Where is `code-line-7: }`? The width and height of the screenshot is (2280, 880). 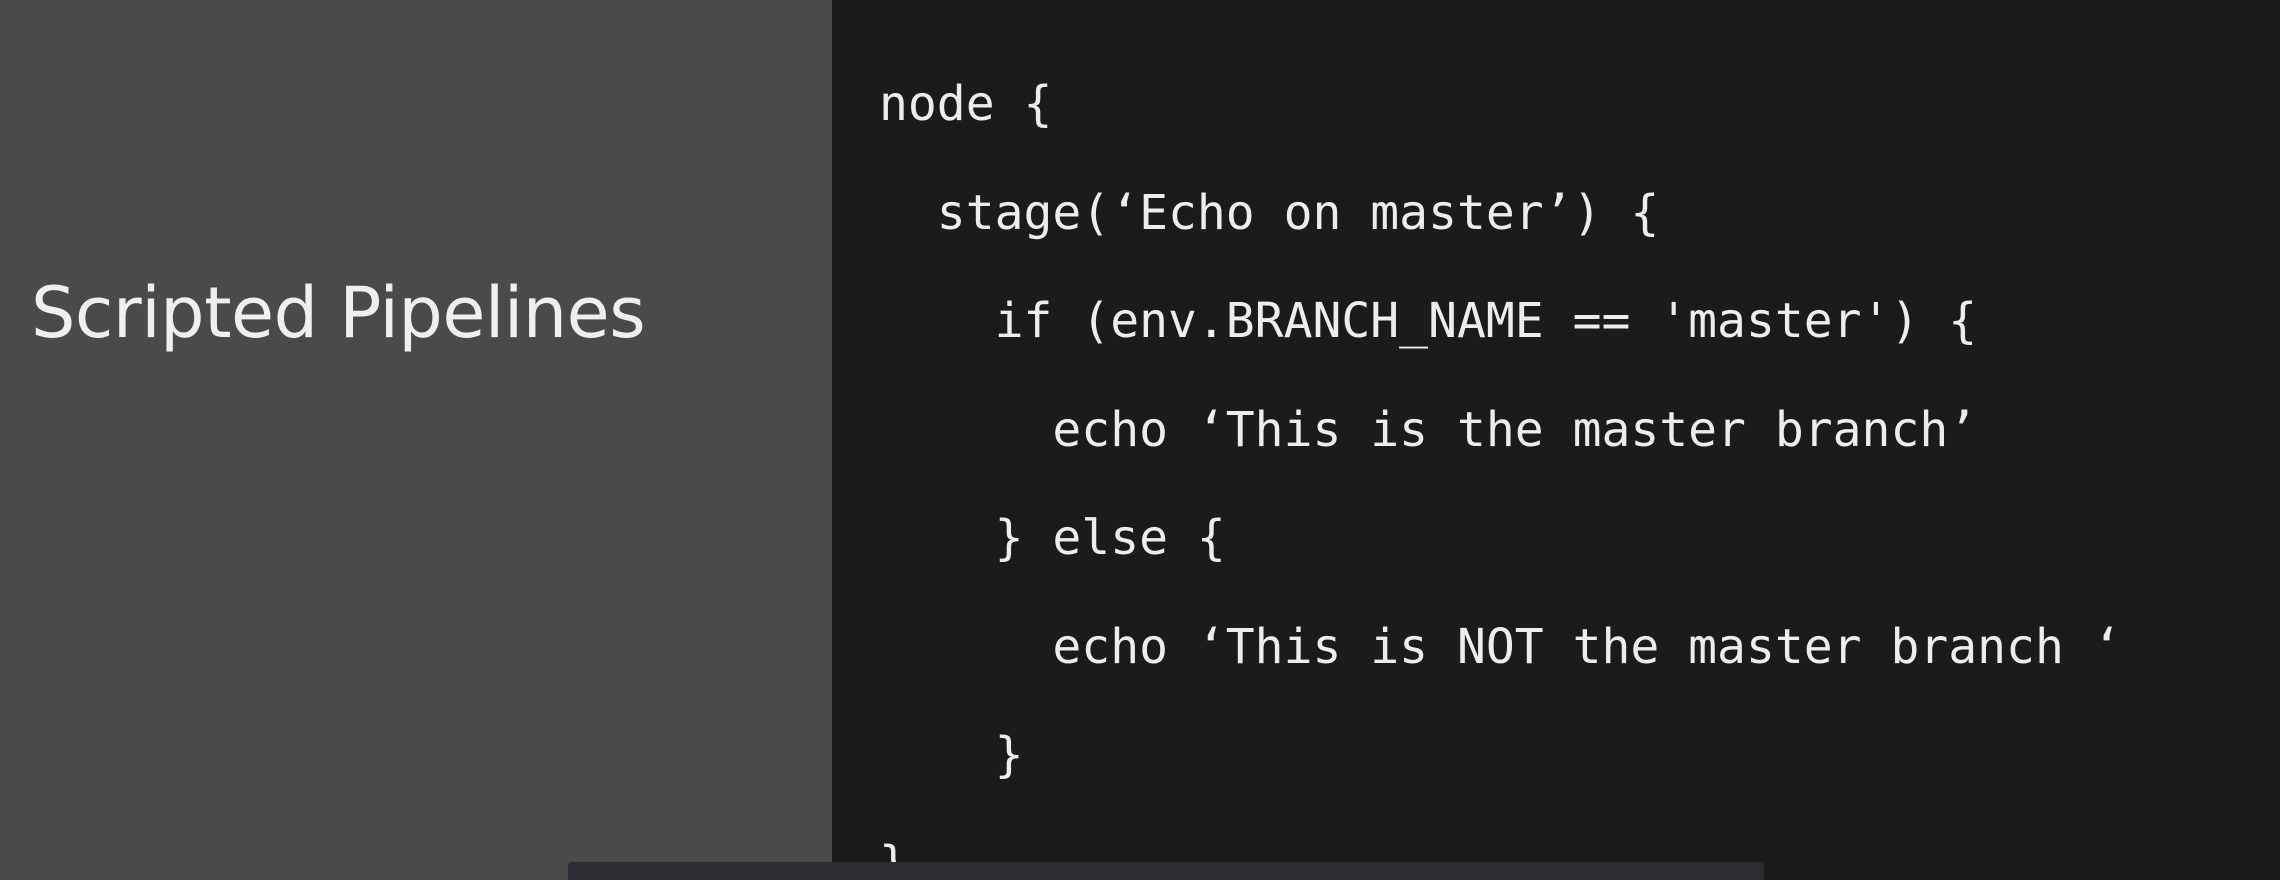 code-line-7: } is located at coordinates (951, 755).